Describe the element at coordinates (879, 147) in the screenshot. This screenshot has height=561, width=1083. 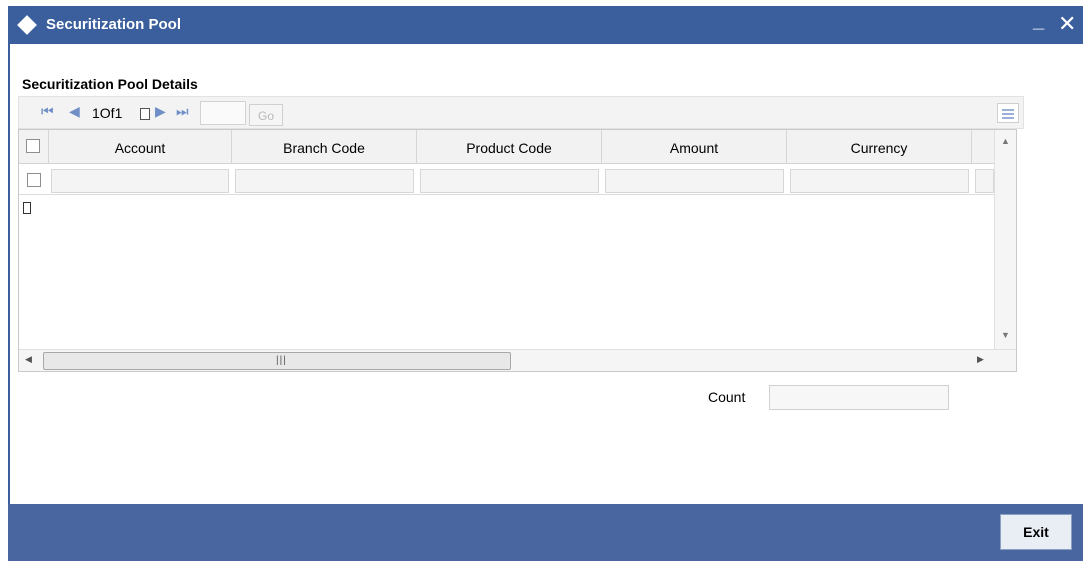
I see `column-header-currency: Currency` at that location.